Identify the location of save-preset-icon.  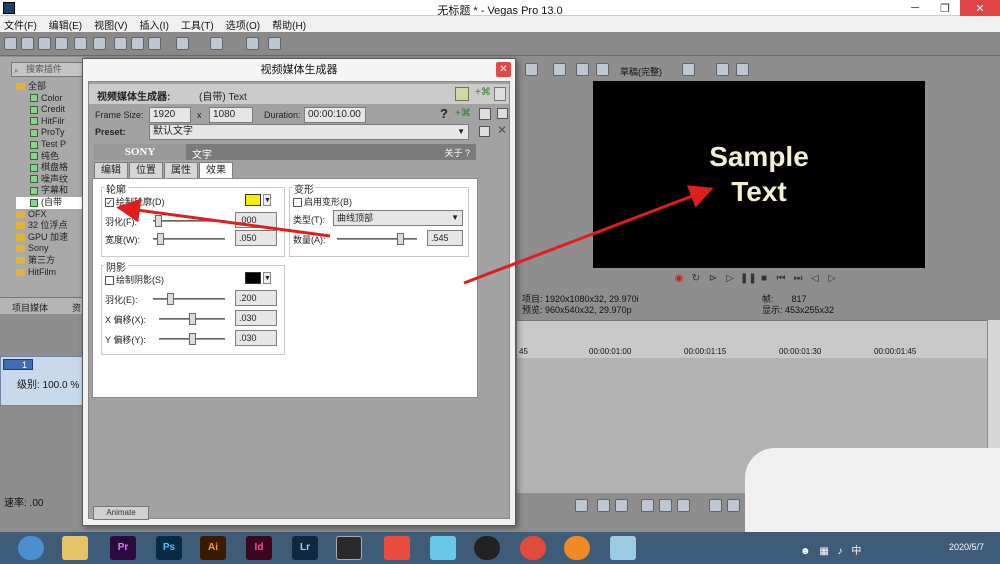
(484, 131).